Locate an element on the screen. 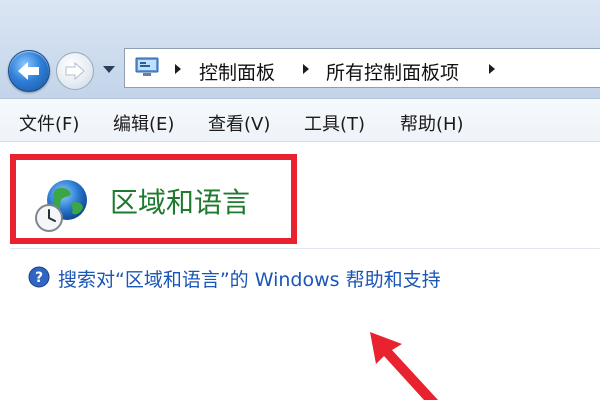 The height and width of the screenshot is (400, 600). back-arrow-icon is located at coordinates (28, 71).